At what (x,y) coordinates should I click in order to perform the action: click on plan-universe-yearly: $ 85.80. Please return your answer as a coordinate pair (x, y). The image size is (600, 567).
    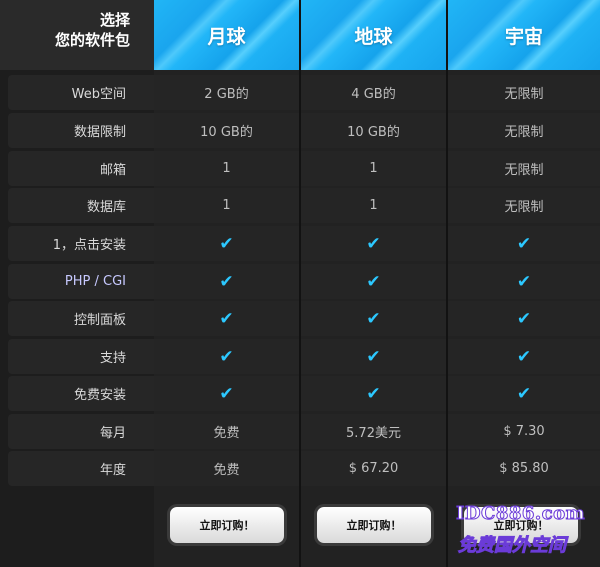
    Looking at the image, I should click on (524, 468).